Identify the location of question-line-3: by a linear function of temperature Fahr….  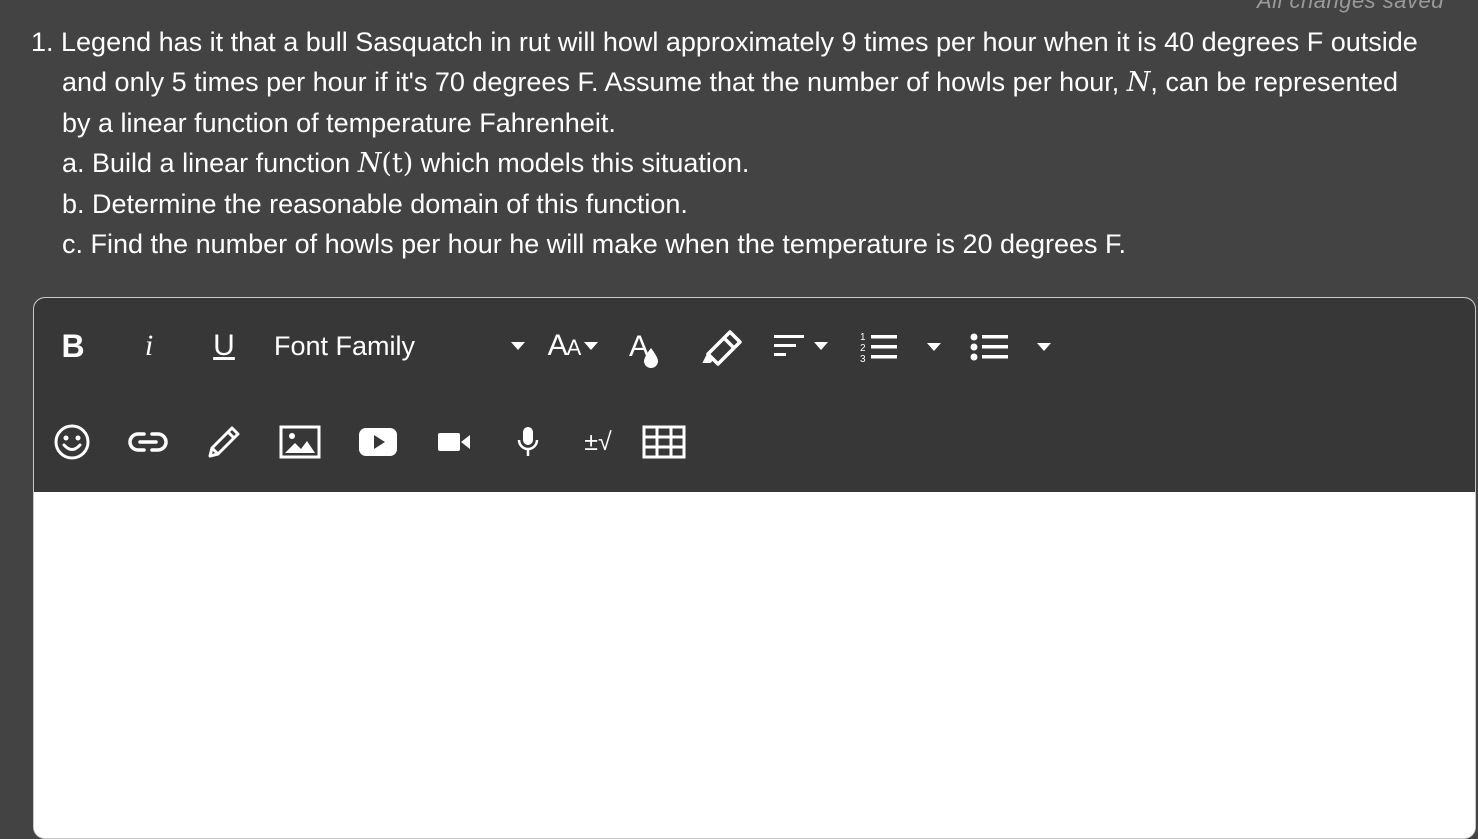
(339, 123).